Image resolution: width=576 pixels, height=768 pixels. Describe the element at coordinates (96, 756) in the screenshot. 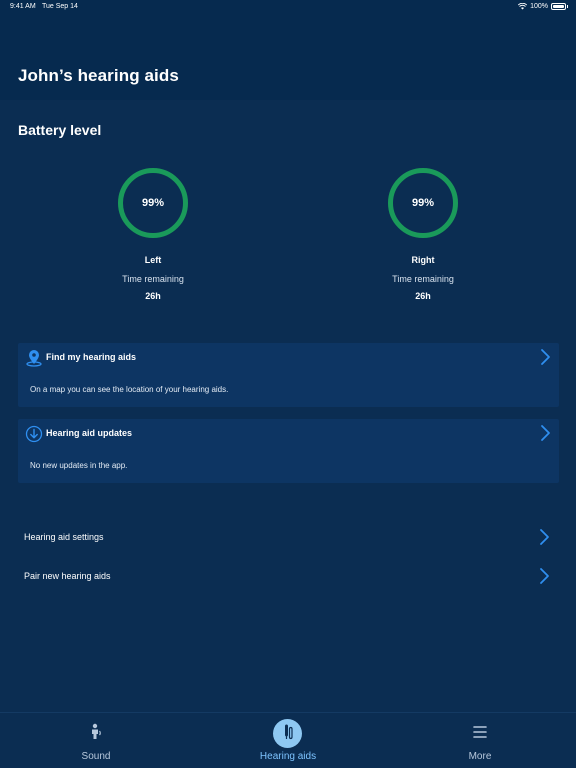

I see `tab-sound-label: Sound` at that location.